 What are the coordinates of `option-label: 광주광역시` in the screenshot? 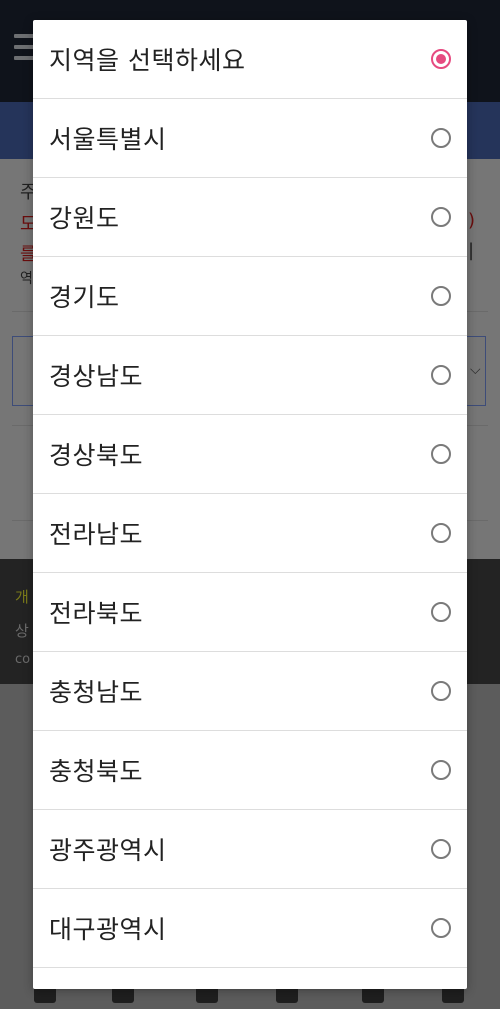 It's located at (108, 850).